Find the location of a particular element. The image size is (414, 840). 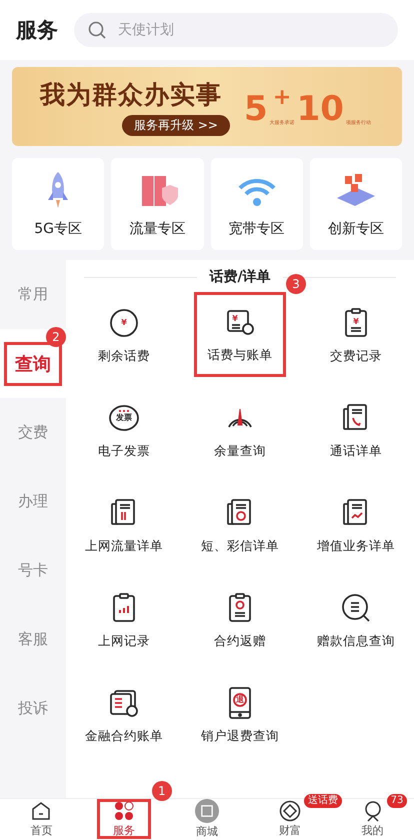

nav-tab: 首页 is located at coordinates (41, 819).